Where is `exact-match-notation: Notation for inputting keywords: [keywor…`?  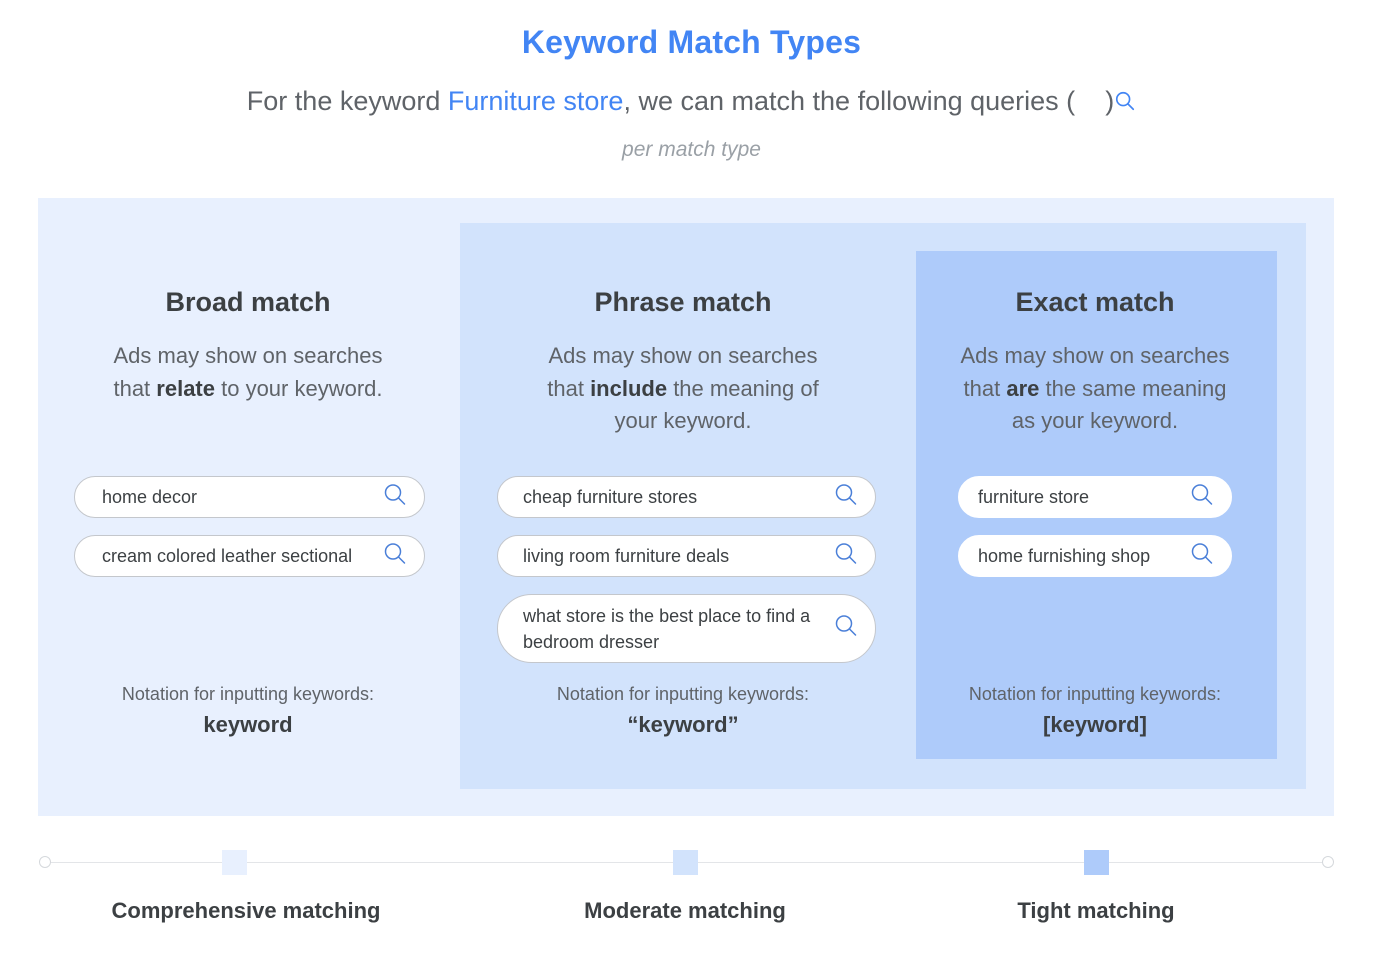
exact-match-notation: Notation for inputting keywords: [keywor… is located at coordinates (1095, 711).